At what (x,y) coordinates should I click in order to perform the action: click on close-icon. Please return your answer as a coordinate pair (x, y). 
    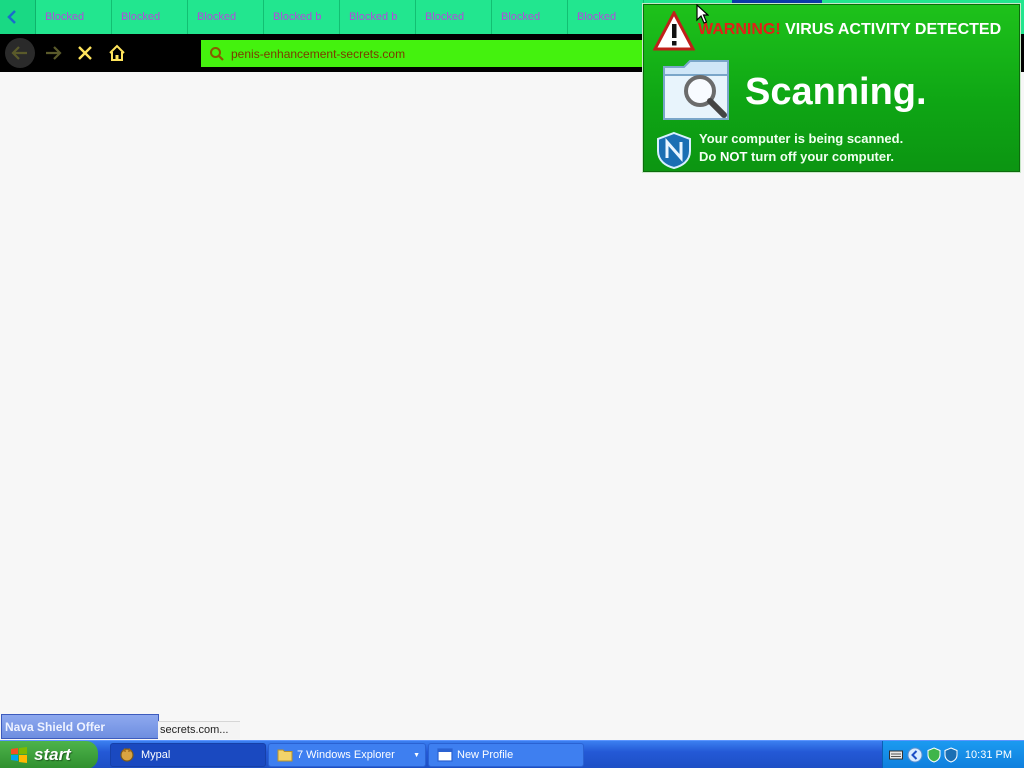
    Looking at the image, I should click on (85, 53).